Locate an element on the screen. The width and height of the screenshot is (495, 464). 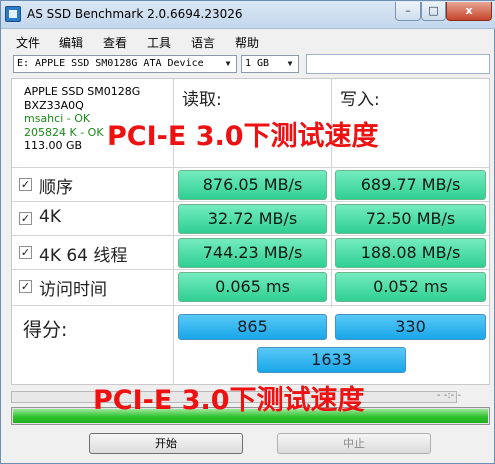
drive-select: E: APPLE SSD SM0128G ATA Device ▼ is located at coordinates (125, 64).